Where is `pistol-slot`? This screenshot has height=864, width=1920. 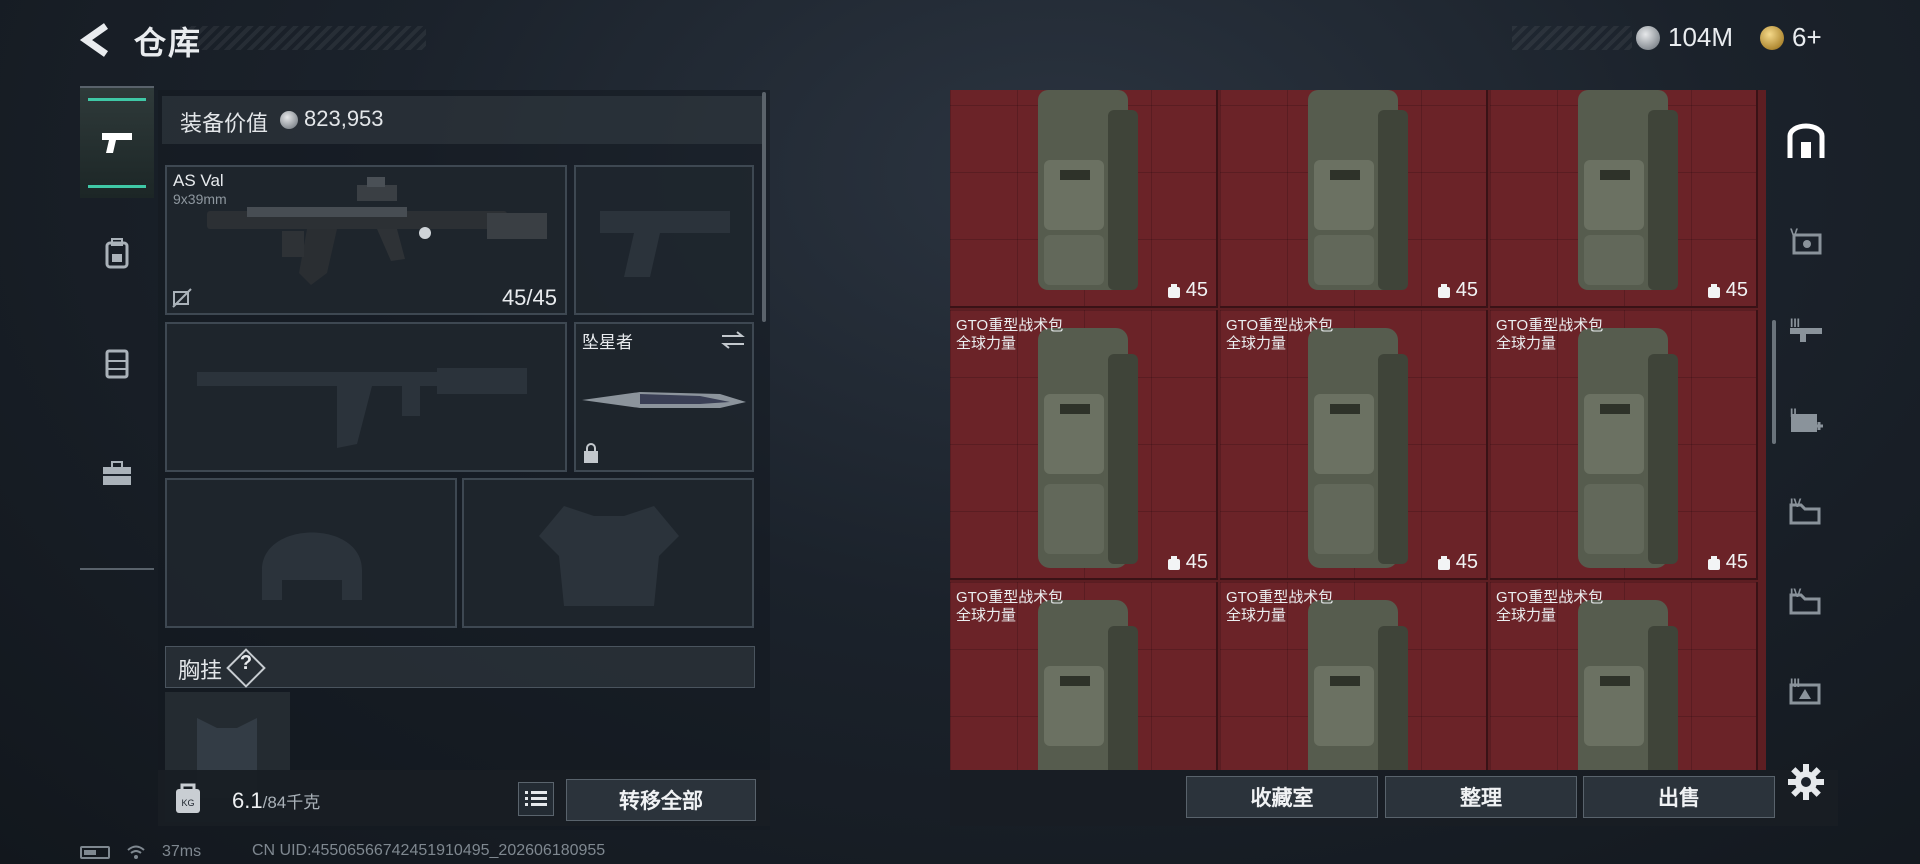
pistol-slot is located at coordinates (664, 240).